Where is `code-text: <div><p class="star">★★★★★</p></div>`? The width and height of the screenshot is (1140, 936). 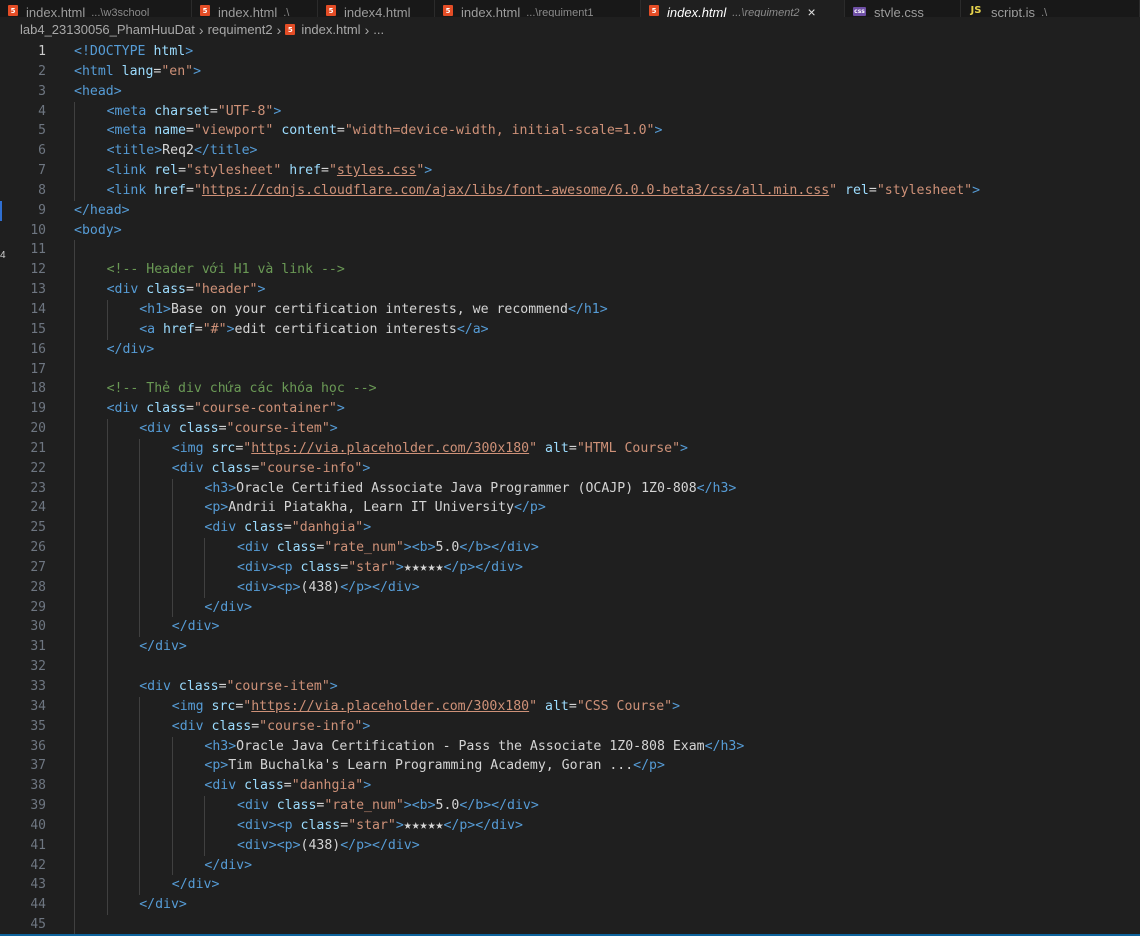 code-text: <div><p class="star">★★★★★</p></div> is located at coordinates (380, 826).